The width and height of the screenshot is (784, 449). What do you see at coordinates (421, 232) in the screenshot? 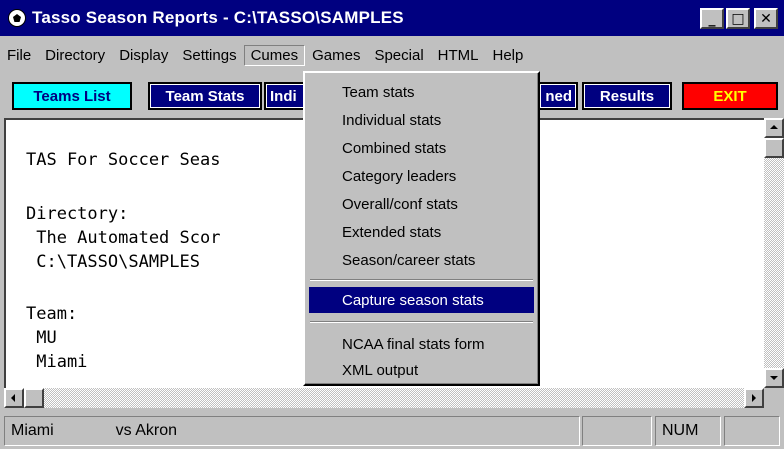
I see `menu-item-extended-stats: Extended stats` at bounding box center [421, 232].